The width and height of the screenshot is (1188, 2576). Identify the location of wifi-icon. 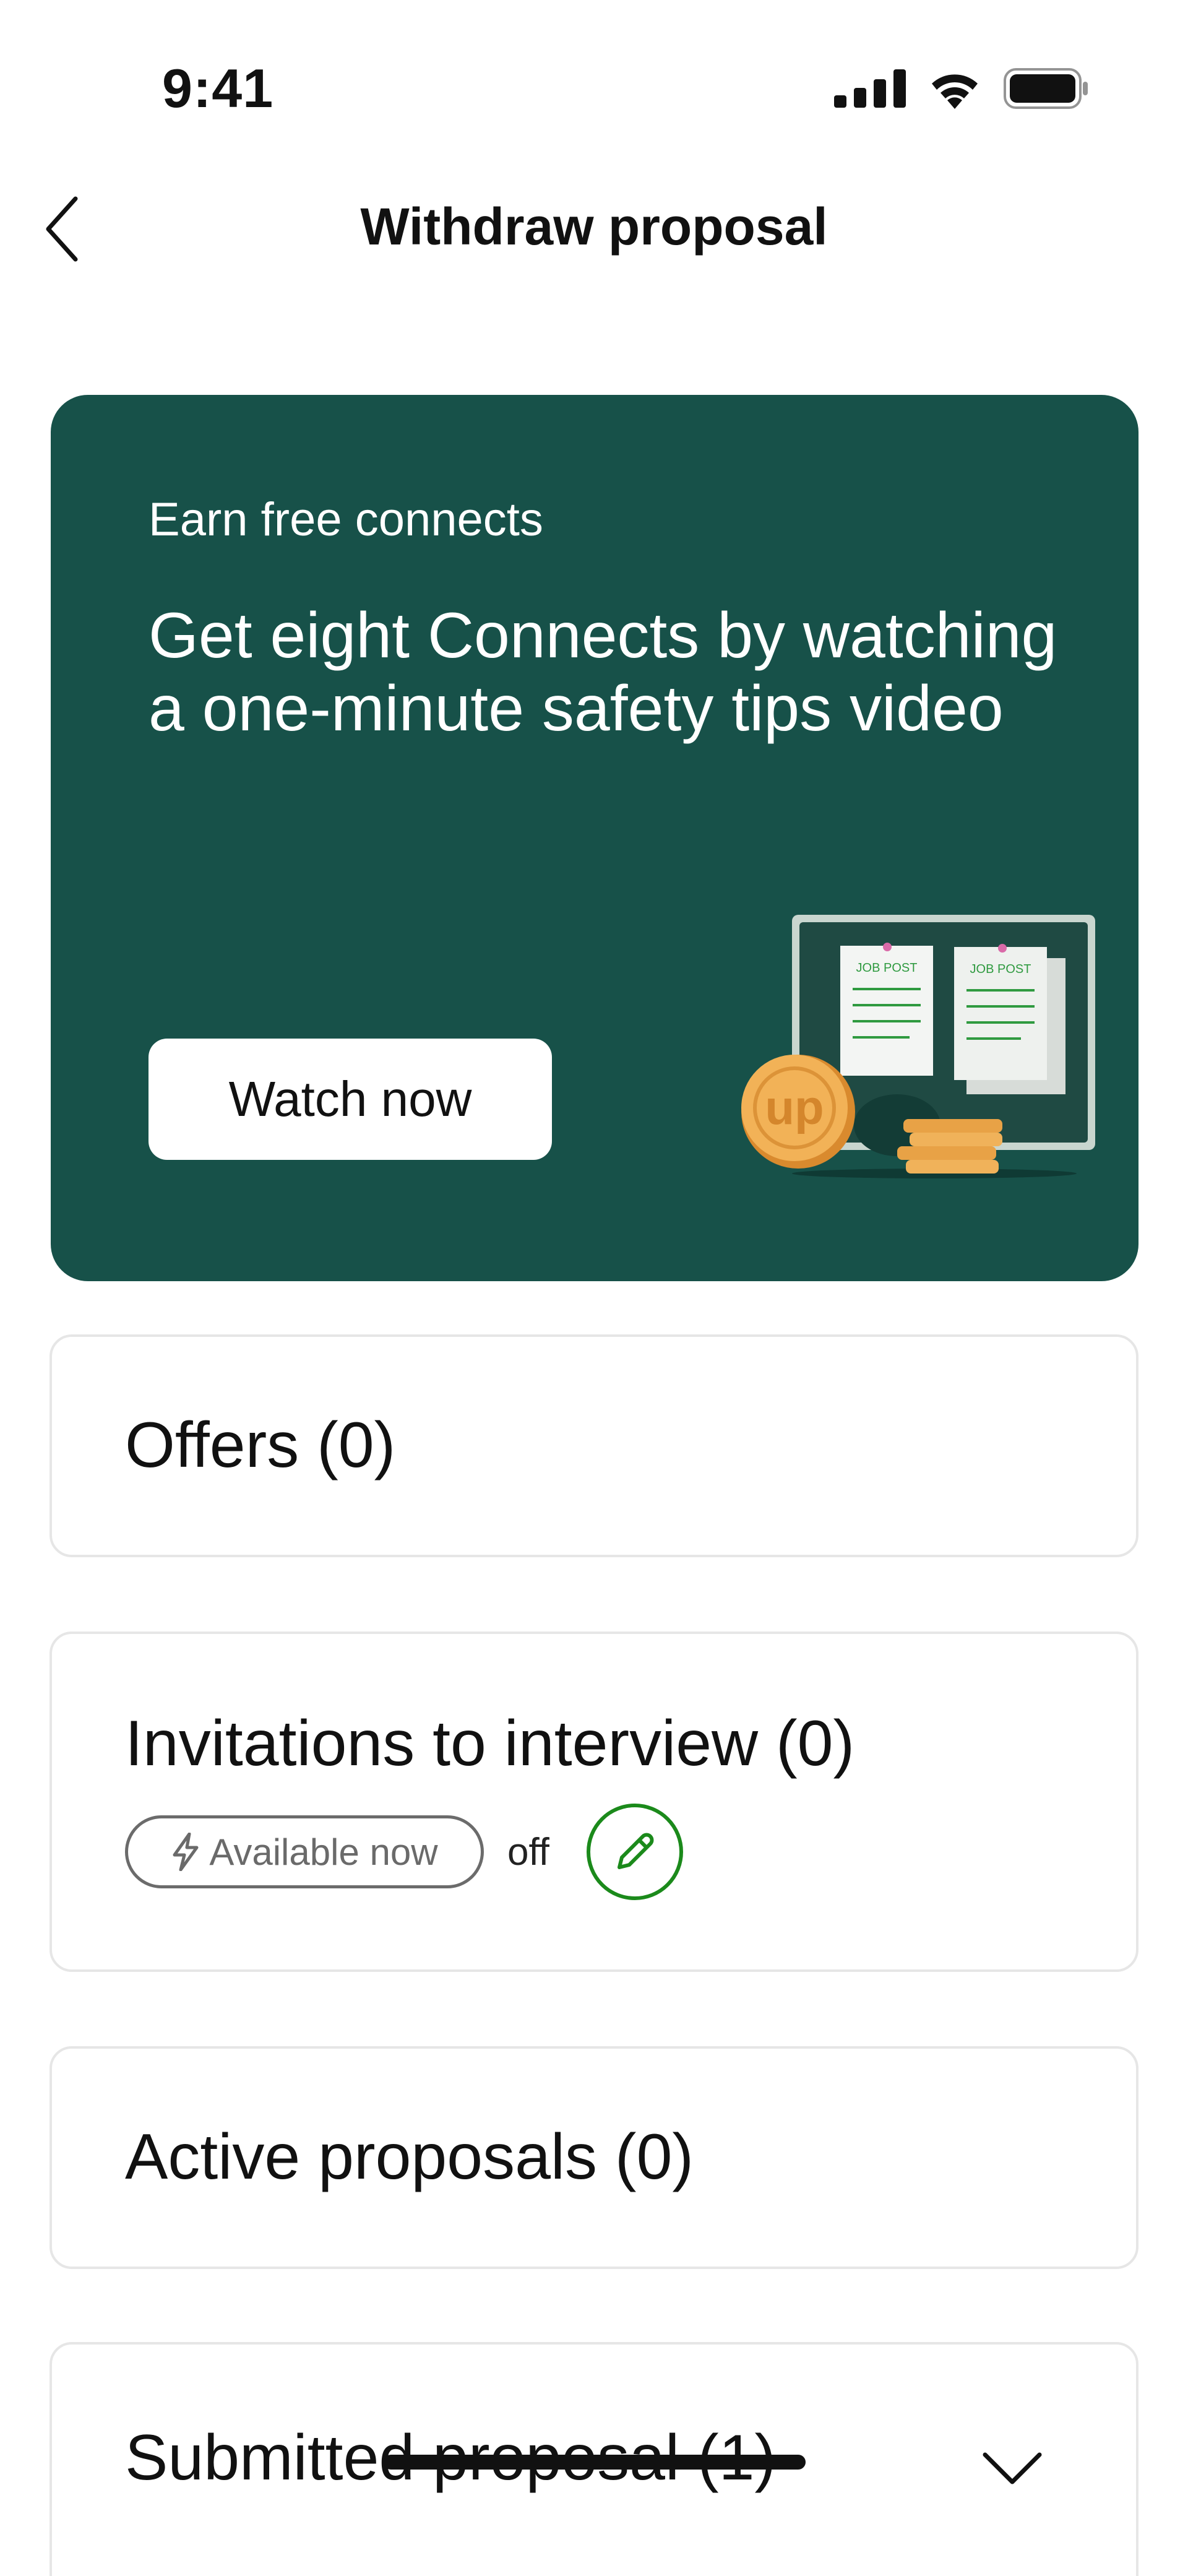
(955, 90).